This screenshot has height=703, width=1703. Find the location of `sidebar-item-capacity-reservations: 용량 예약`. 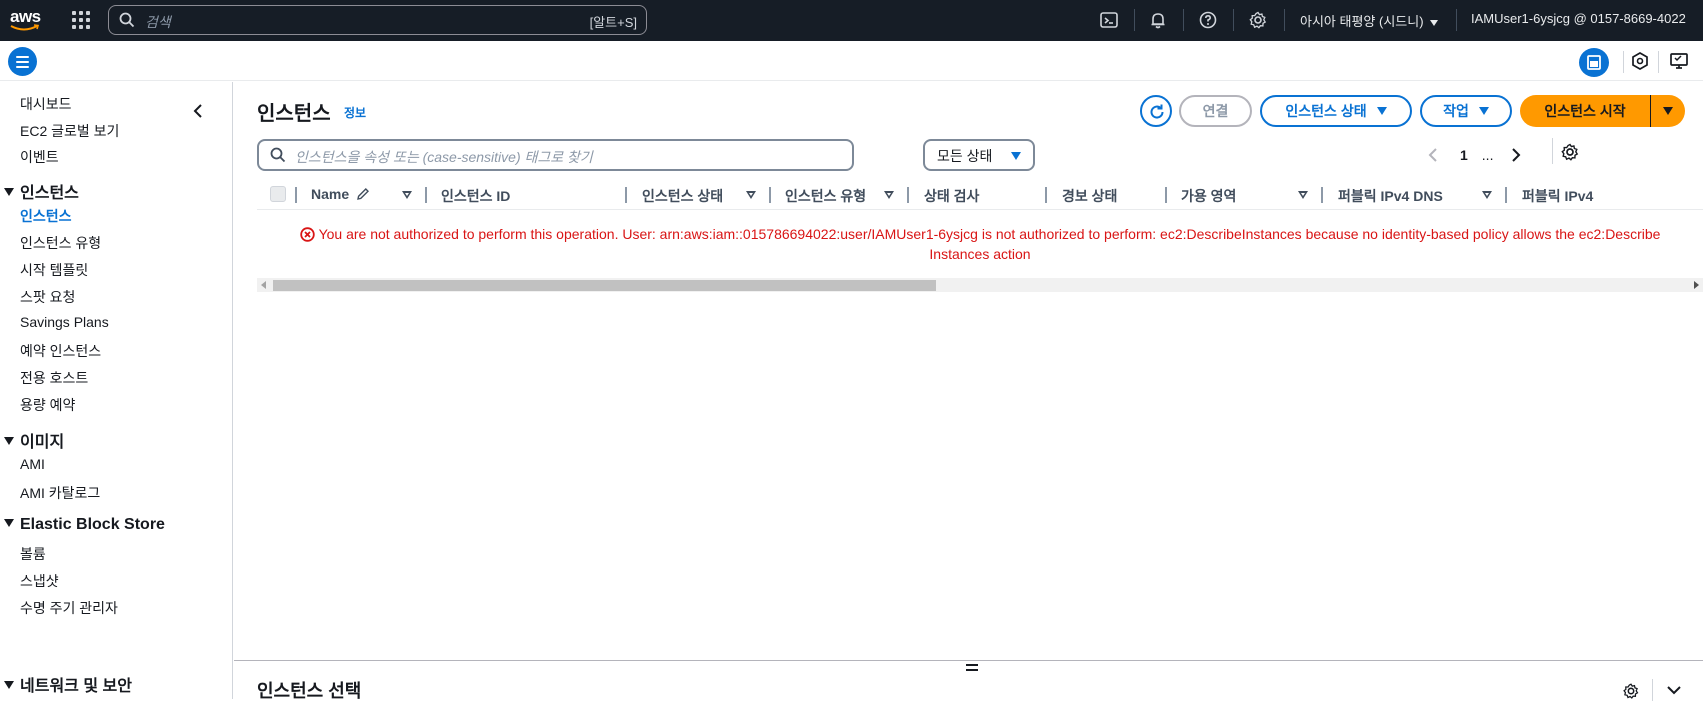

sidebar-item-capacity-reservations: 용량 예약 is located at coordinates (47, 405).